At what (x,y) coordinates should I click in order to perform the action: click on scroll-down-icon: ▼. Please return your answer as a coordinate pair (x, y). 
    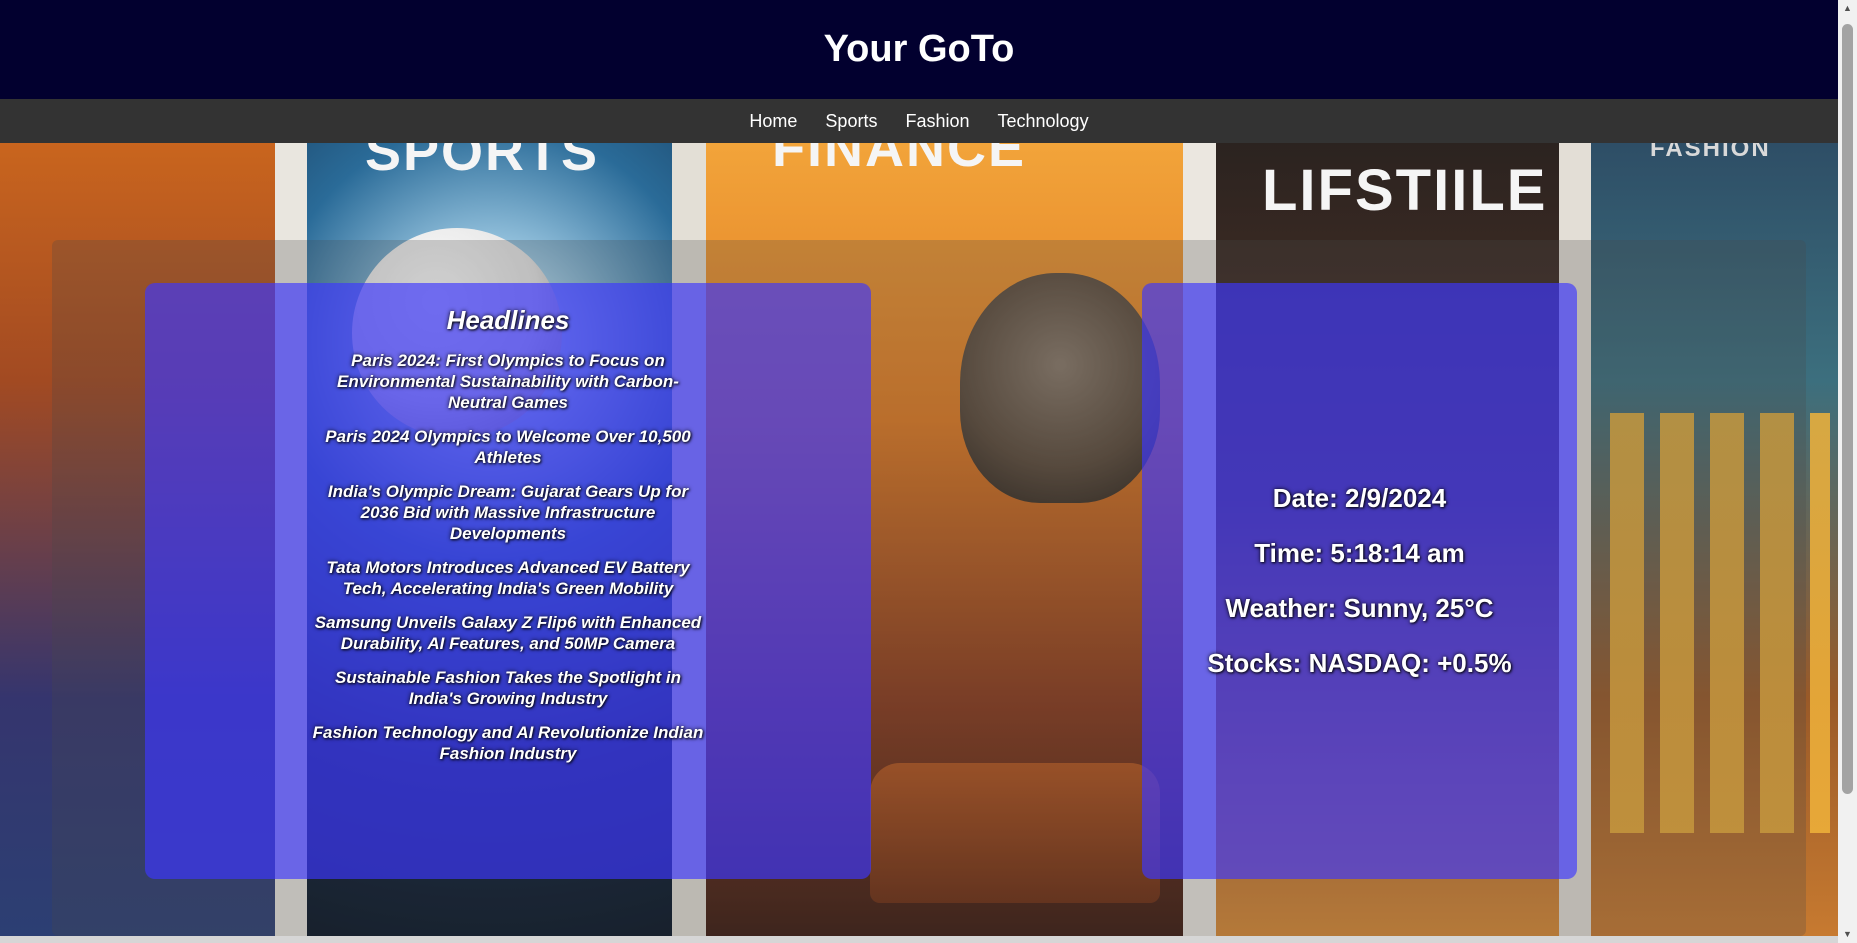
    Looking at the image, I should click on (1847, 934).